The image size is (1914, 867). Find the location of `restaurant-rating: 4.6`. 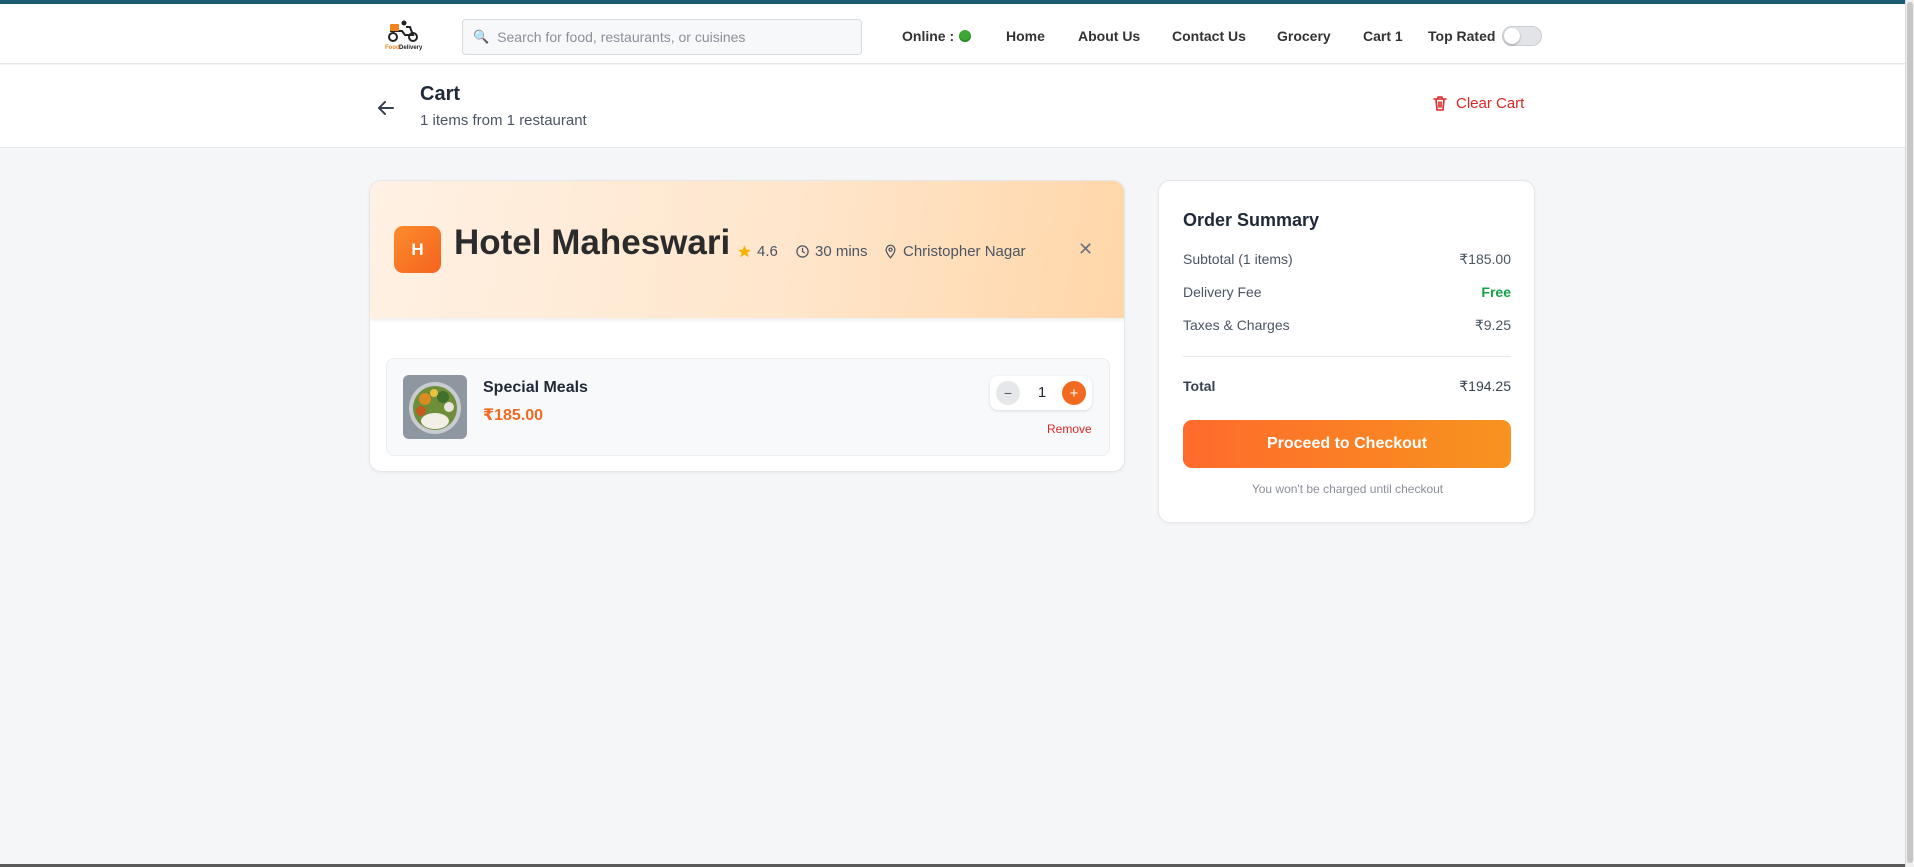

restaurant-rating: 4.6 is located at coordinates (757, 251).